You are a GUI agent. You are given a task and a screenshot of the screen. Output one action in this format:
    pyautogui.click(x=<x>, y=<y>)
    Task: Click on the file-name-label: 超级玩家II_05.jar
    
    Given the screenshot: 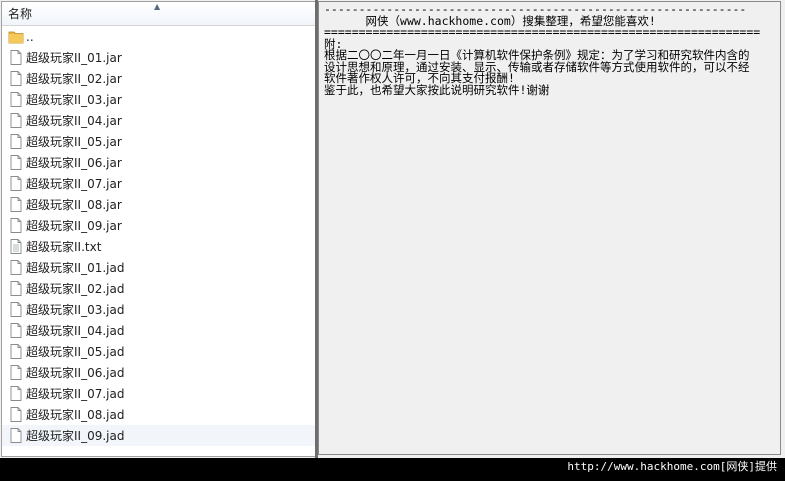 What is the action you would take?
    pyautogui.click(x=74, y=142)
    